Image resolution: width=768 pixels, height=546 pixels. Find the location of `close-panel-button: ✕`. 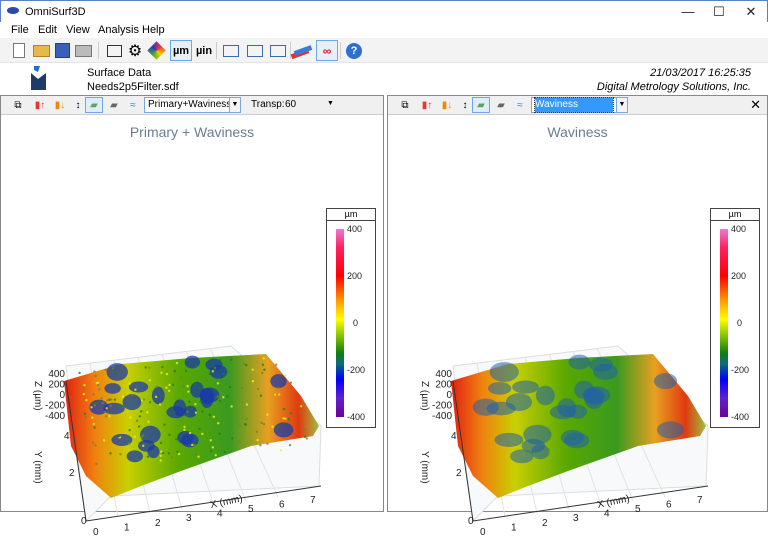

close-panel-button: ✕ is located at coordinates (755, 105).